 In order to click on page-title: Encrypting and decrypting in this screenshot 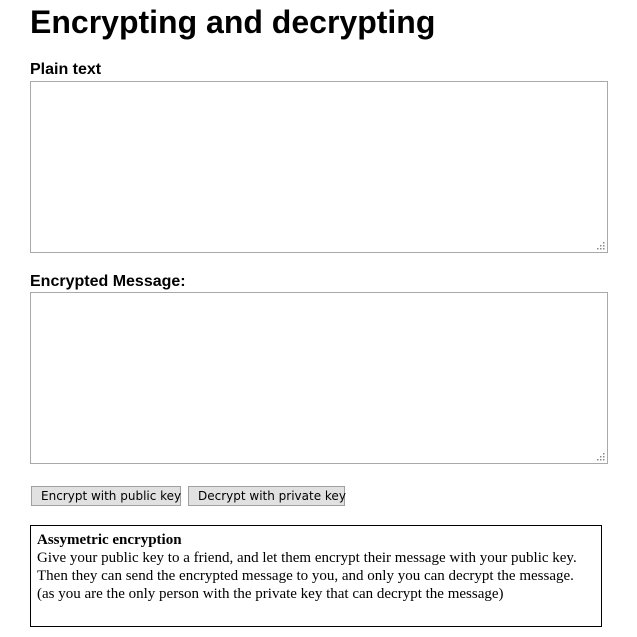, I will do `click(233, 22)`.